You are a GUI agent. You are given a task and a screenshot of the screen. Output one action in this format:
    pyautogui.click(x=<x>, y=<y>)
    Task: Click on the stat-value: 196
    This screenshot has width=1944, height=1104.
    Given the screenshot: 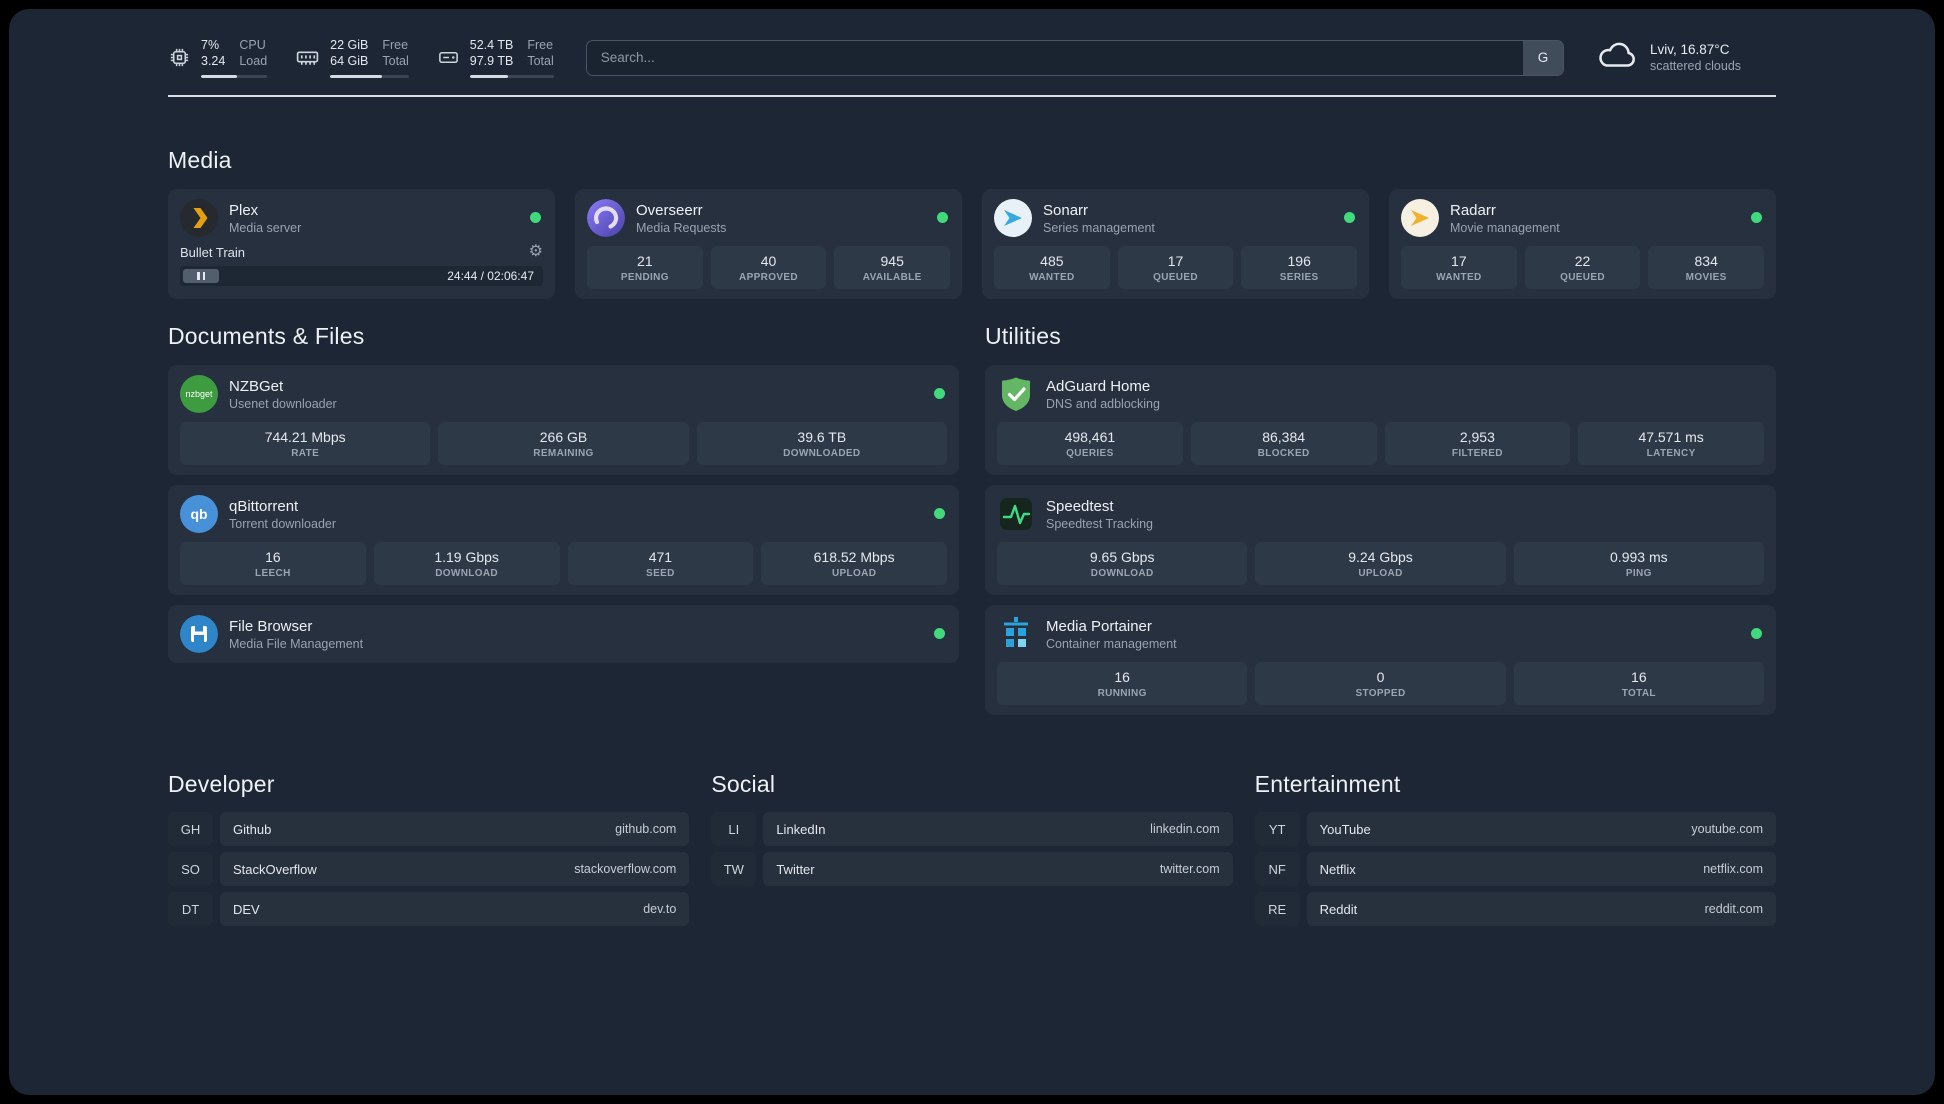 What is the action you would take?
    pyautogui.click(x=1299, y=261)
    